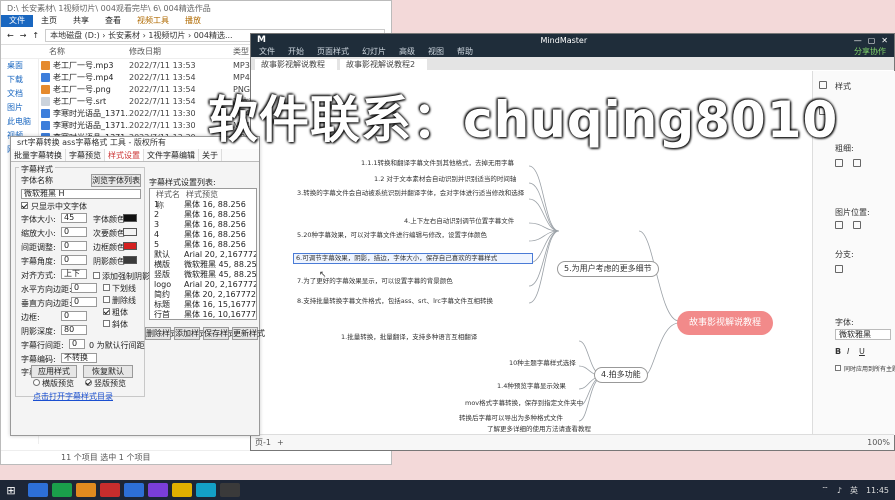 This screenshot has width=895, height=500. What do you see at coordinates (10, 35) in the screenshot?
I see `back-arrow-icon: ←` at bounding box center [10, 35].